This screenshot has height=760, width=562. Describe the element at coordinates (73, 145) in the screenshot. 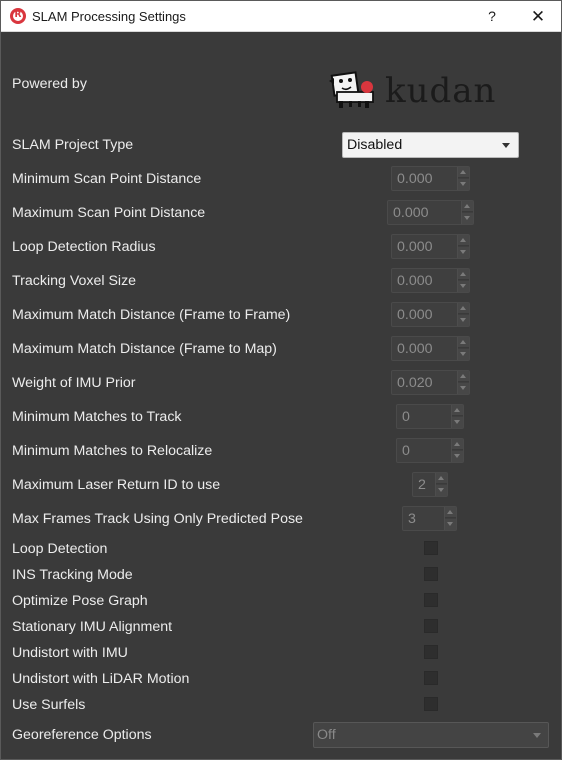

I see `slam-project-type-label: SLAM Project Type` at that location.